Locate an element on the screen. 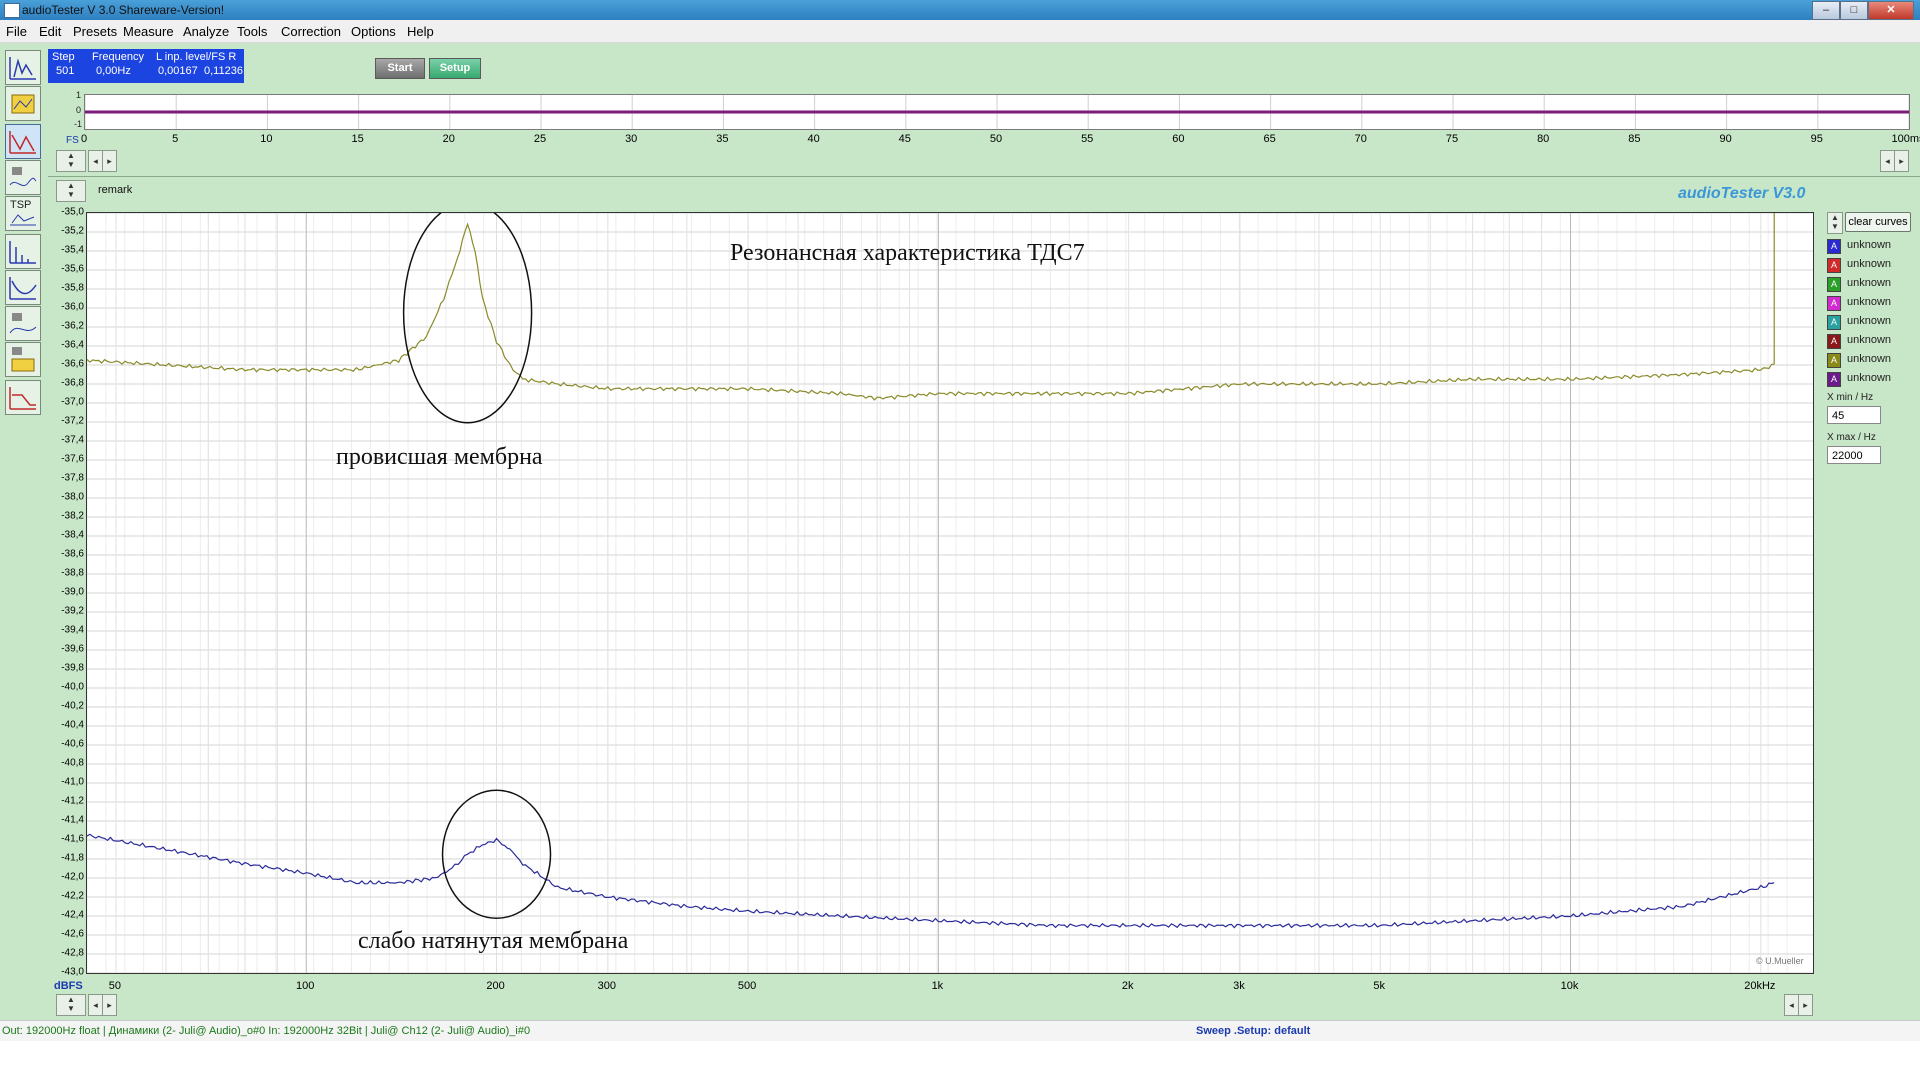 This screenshot has height=1080, width=1920. menu-analyze: Analyze is located at coordinates (206, 31).